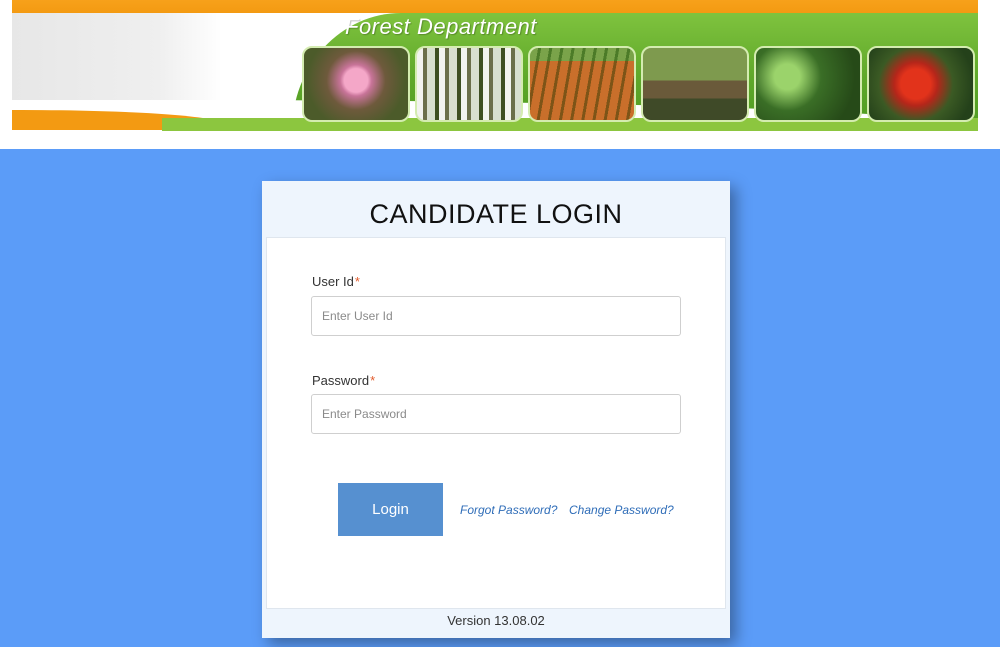 The image size is (1000, 647). I want to click on change-password-link: Change Password?, so click(621, 510).